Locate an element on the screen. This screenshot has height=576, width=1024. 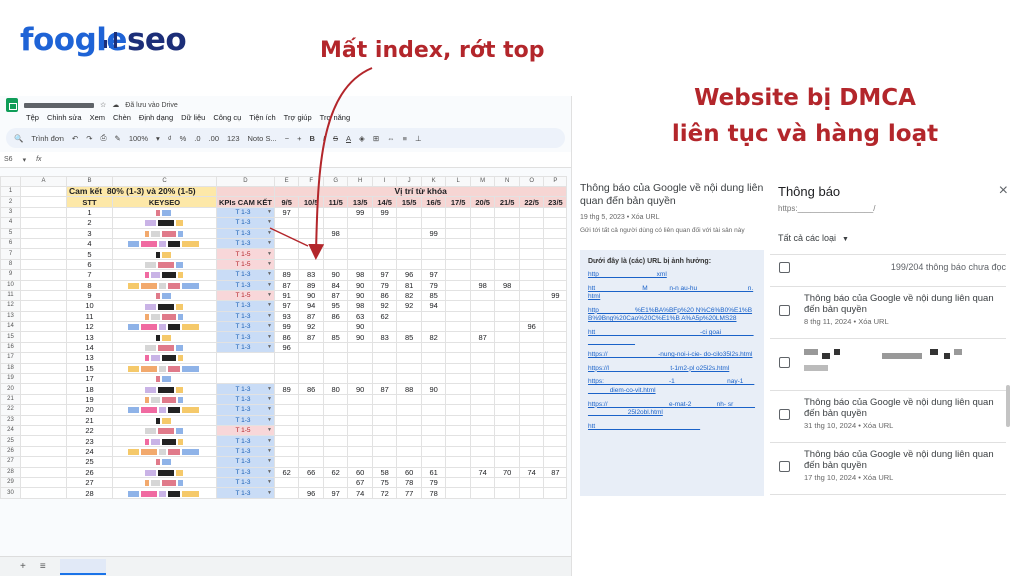
kpi-dropdown is located at coordinates (245, 368).